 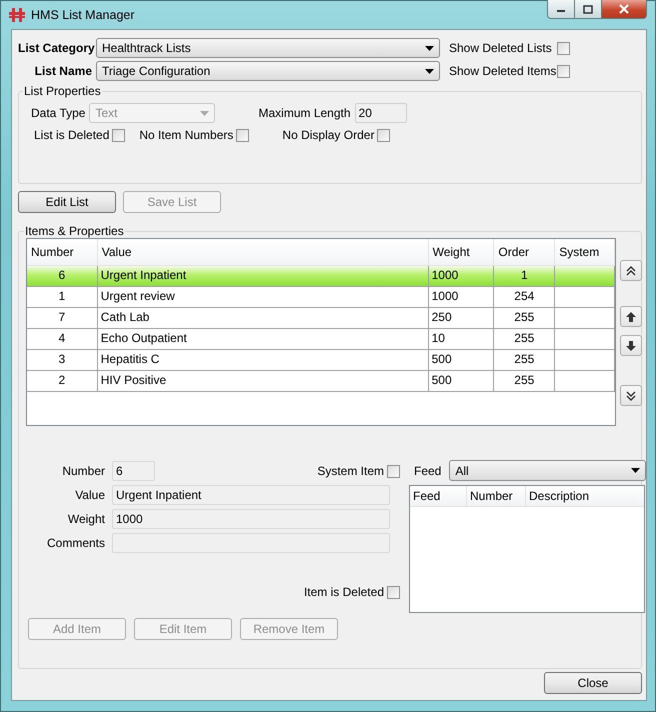 I want to click on close-icon, so click(x=624, y=9).